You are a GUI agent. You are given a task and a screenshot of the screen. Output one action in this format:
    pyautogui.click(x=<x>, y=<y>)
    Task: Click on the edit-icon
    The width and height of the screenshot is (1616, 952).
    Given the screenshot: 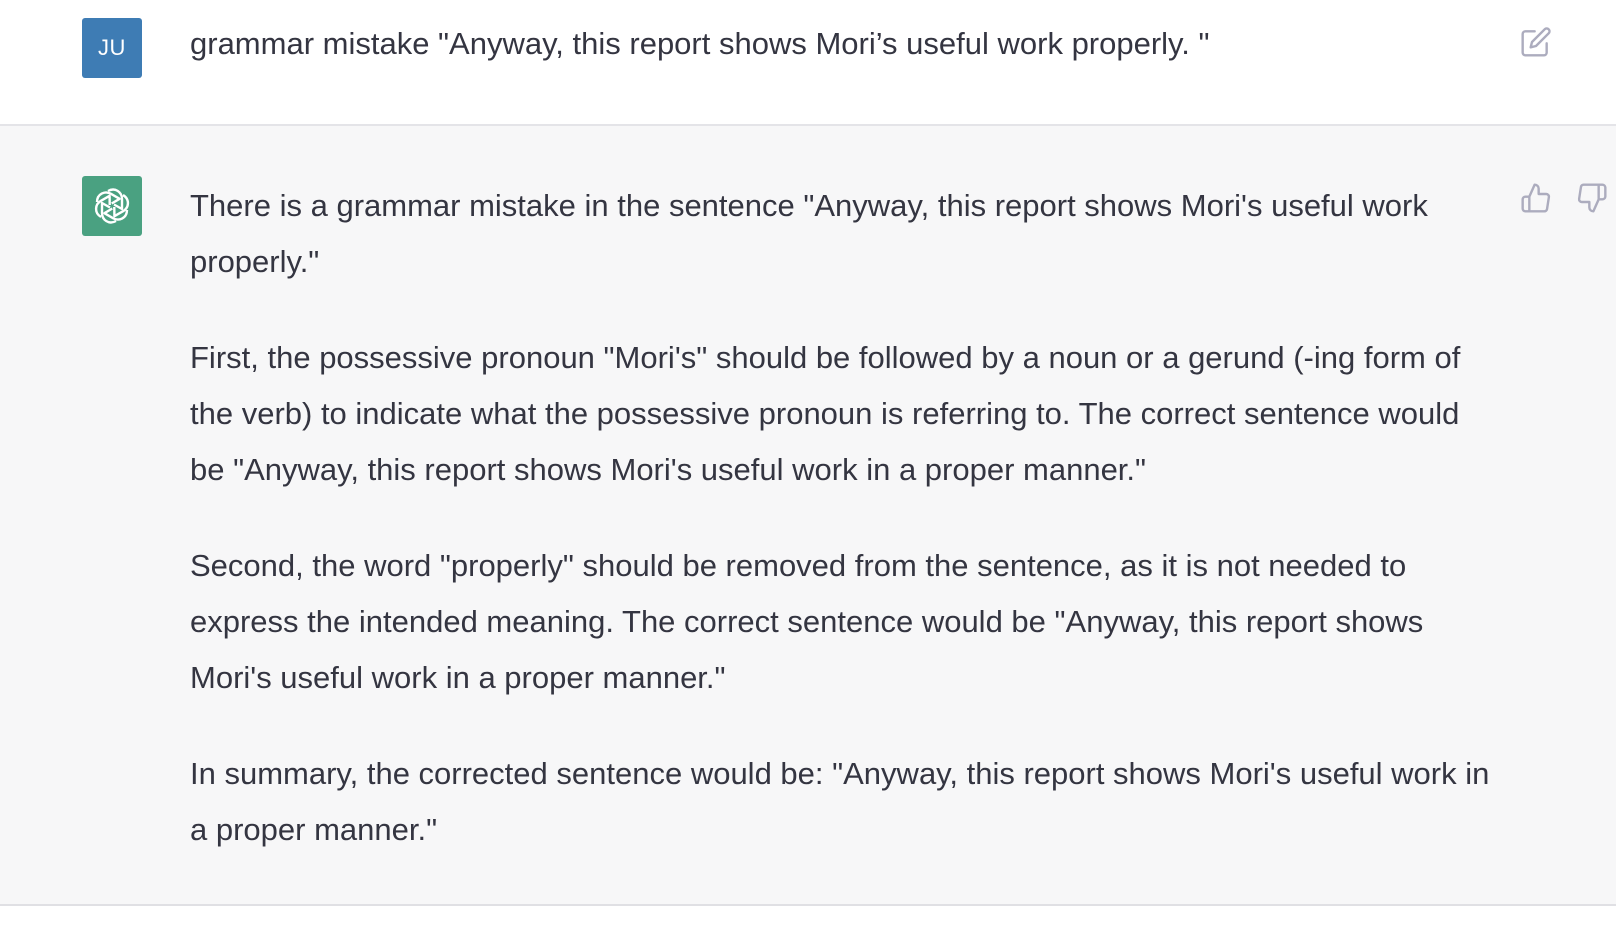 What is the action you would take?
    pyautogui.click(x=1536, y=42)
    